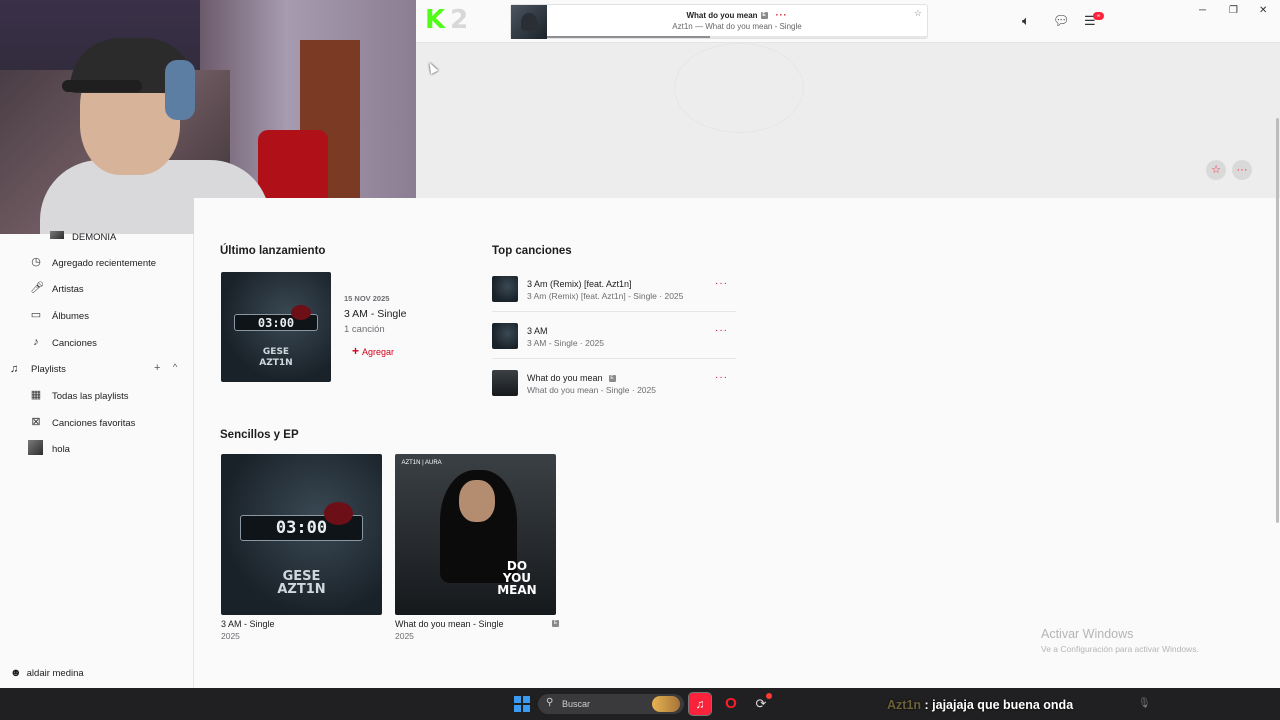 The height and width of the screenshot is (720, 1280). I want to click on singles-heading: Sencillos y EP, so click(259, 435).